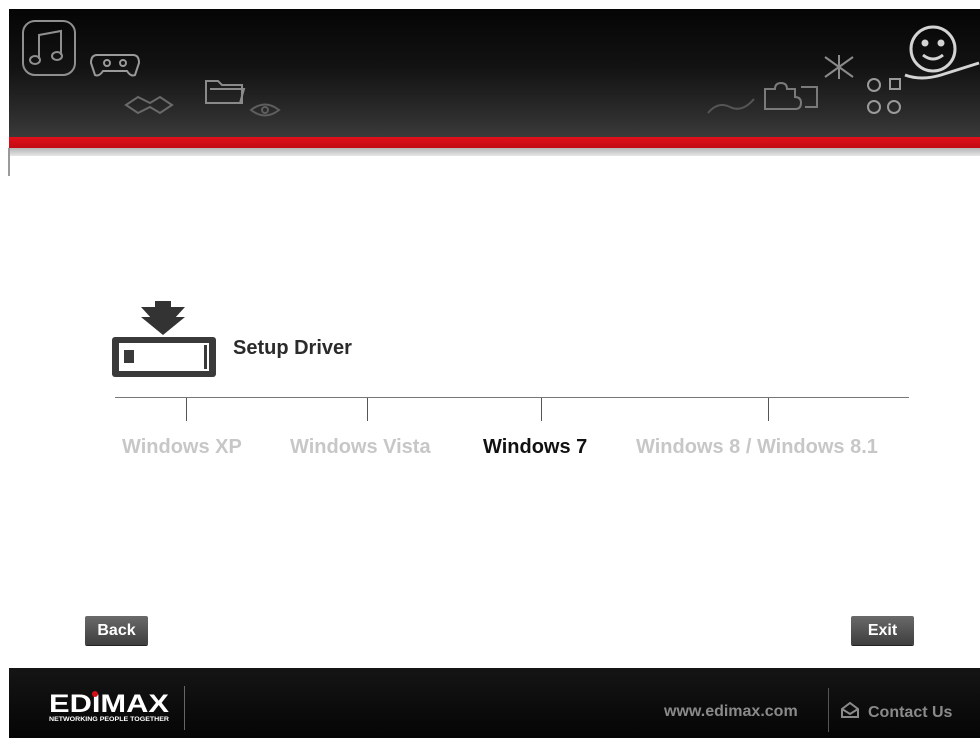 This screenshot has width=980, height=738. Describe the element at coordinates (109, 704) in the screenshot. I see `svg-text: EDIMAX` at that location.